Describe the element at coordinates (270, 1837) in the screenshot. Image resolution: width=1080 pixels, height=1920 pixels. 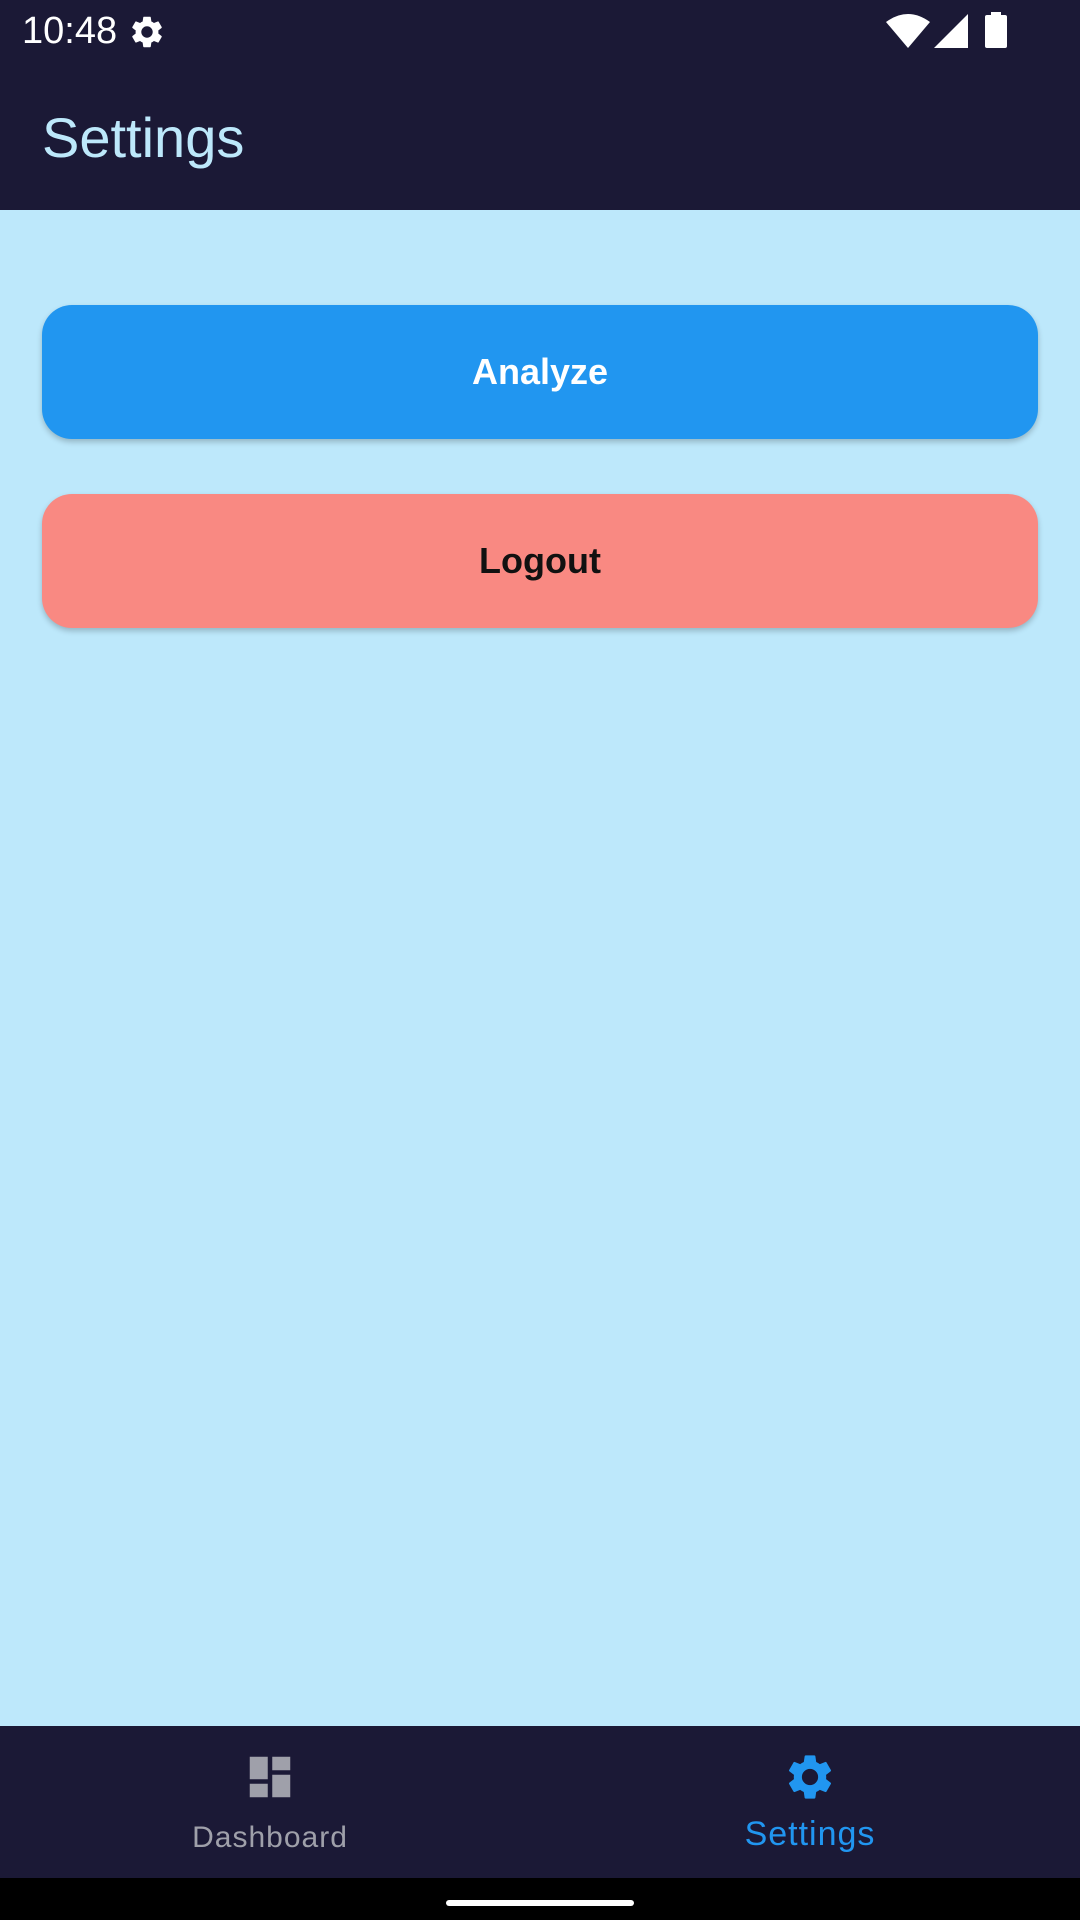
I see `nav-label-dashboard: Dashboard` at that location.